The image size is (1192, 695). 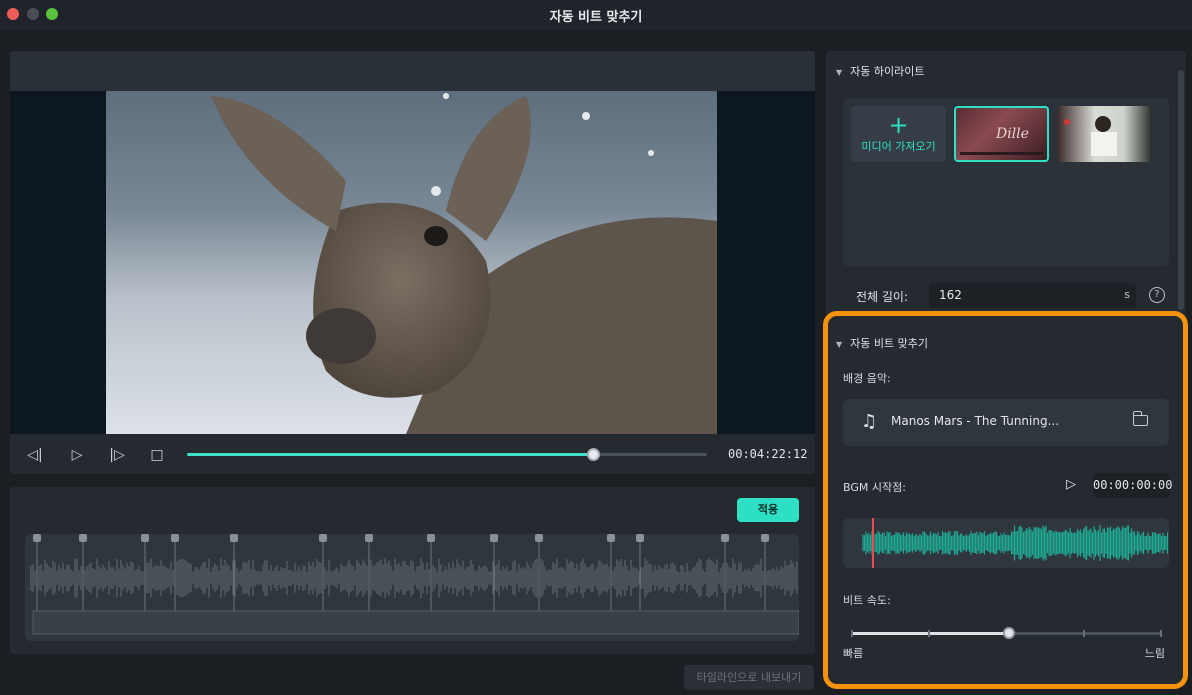 What do you see at coordinates (1090, 136) in the screenshot?
I see `thumbnail-image` at bounding box center [1090, 136].